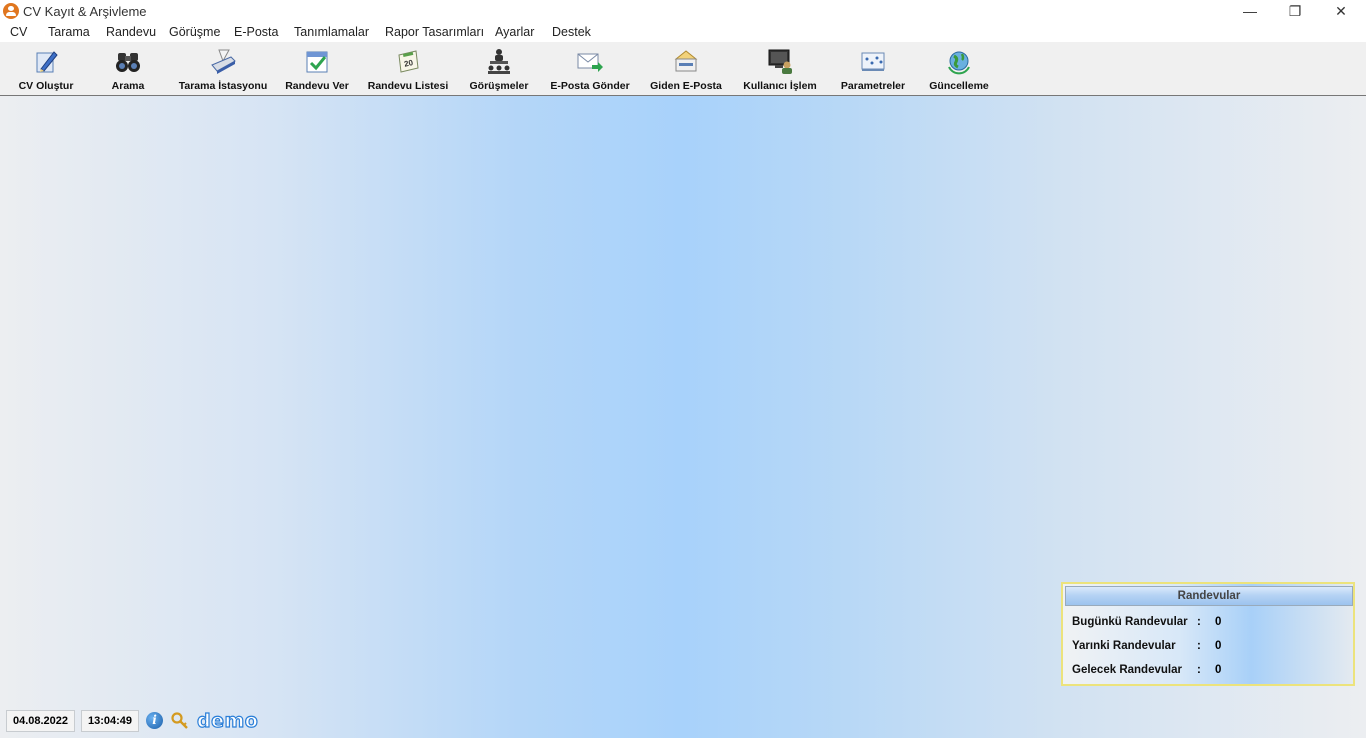  I want to click on arama-button: Arama, so click(128, 68).